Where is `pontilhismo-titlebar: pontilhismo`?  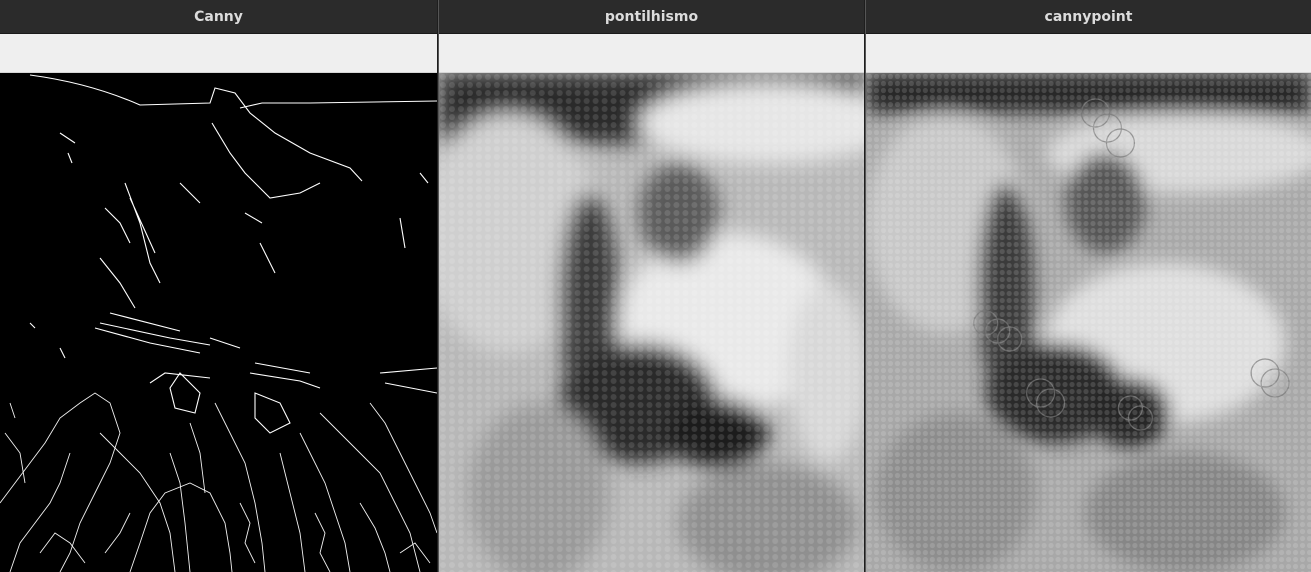 pontilhismo-titlebar: pontilhismo is located at coordinates (651, 17).